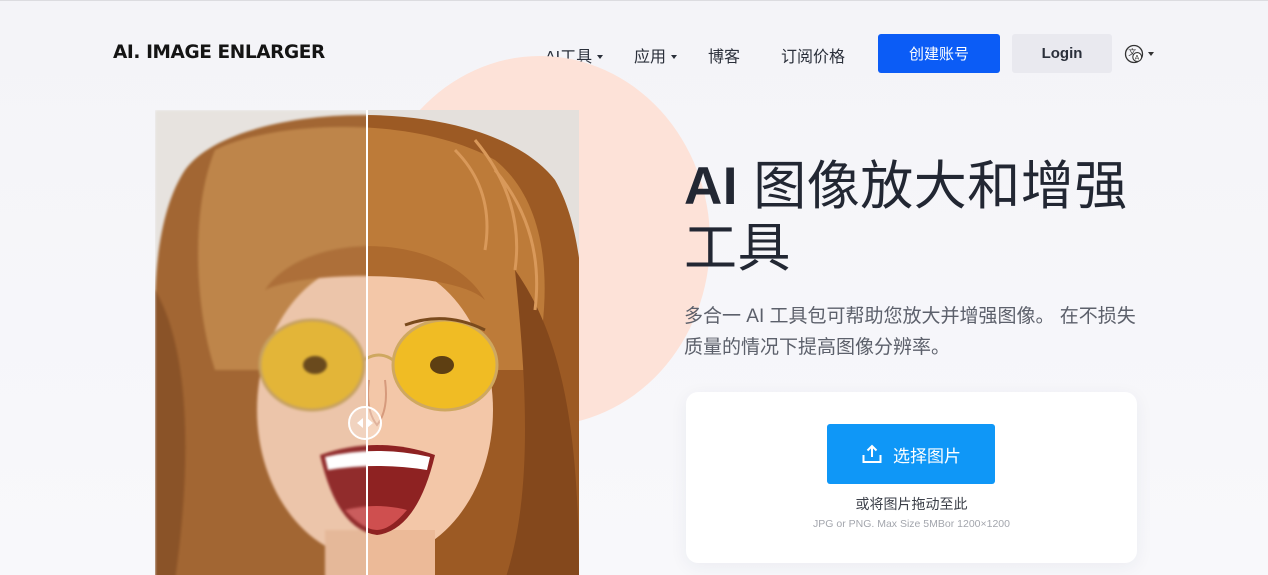 This screenshot has height=575, width=1268. I want to click on translate-icon: 文 A, so click(1134, 54).